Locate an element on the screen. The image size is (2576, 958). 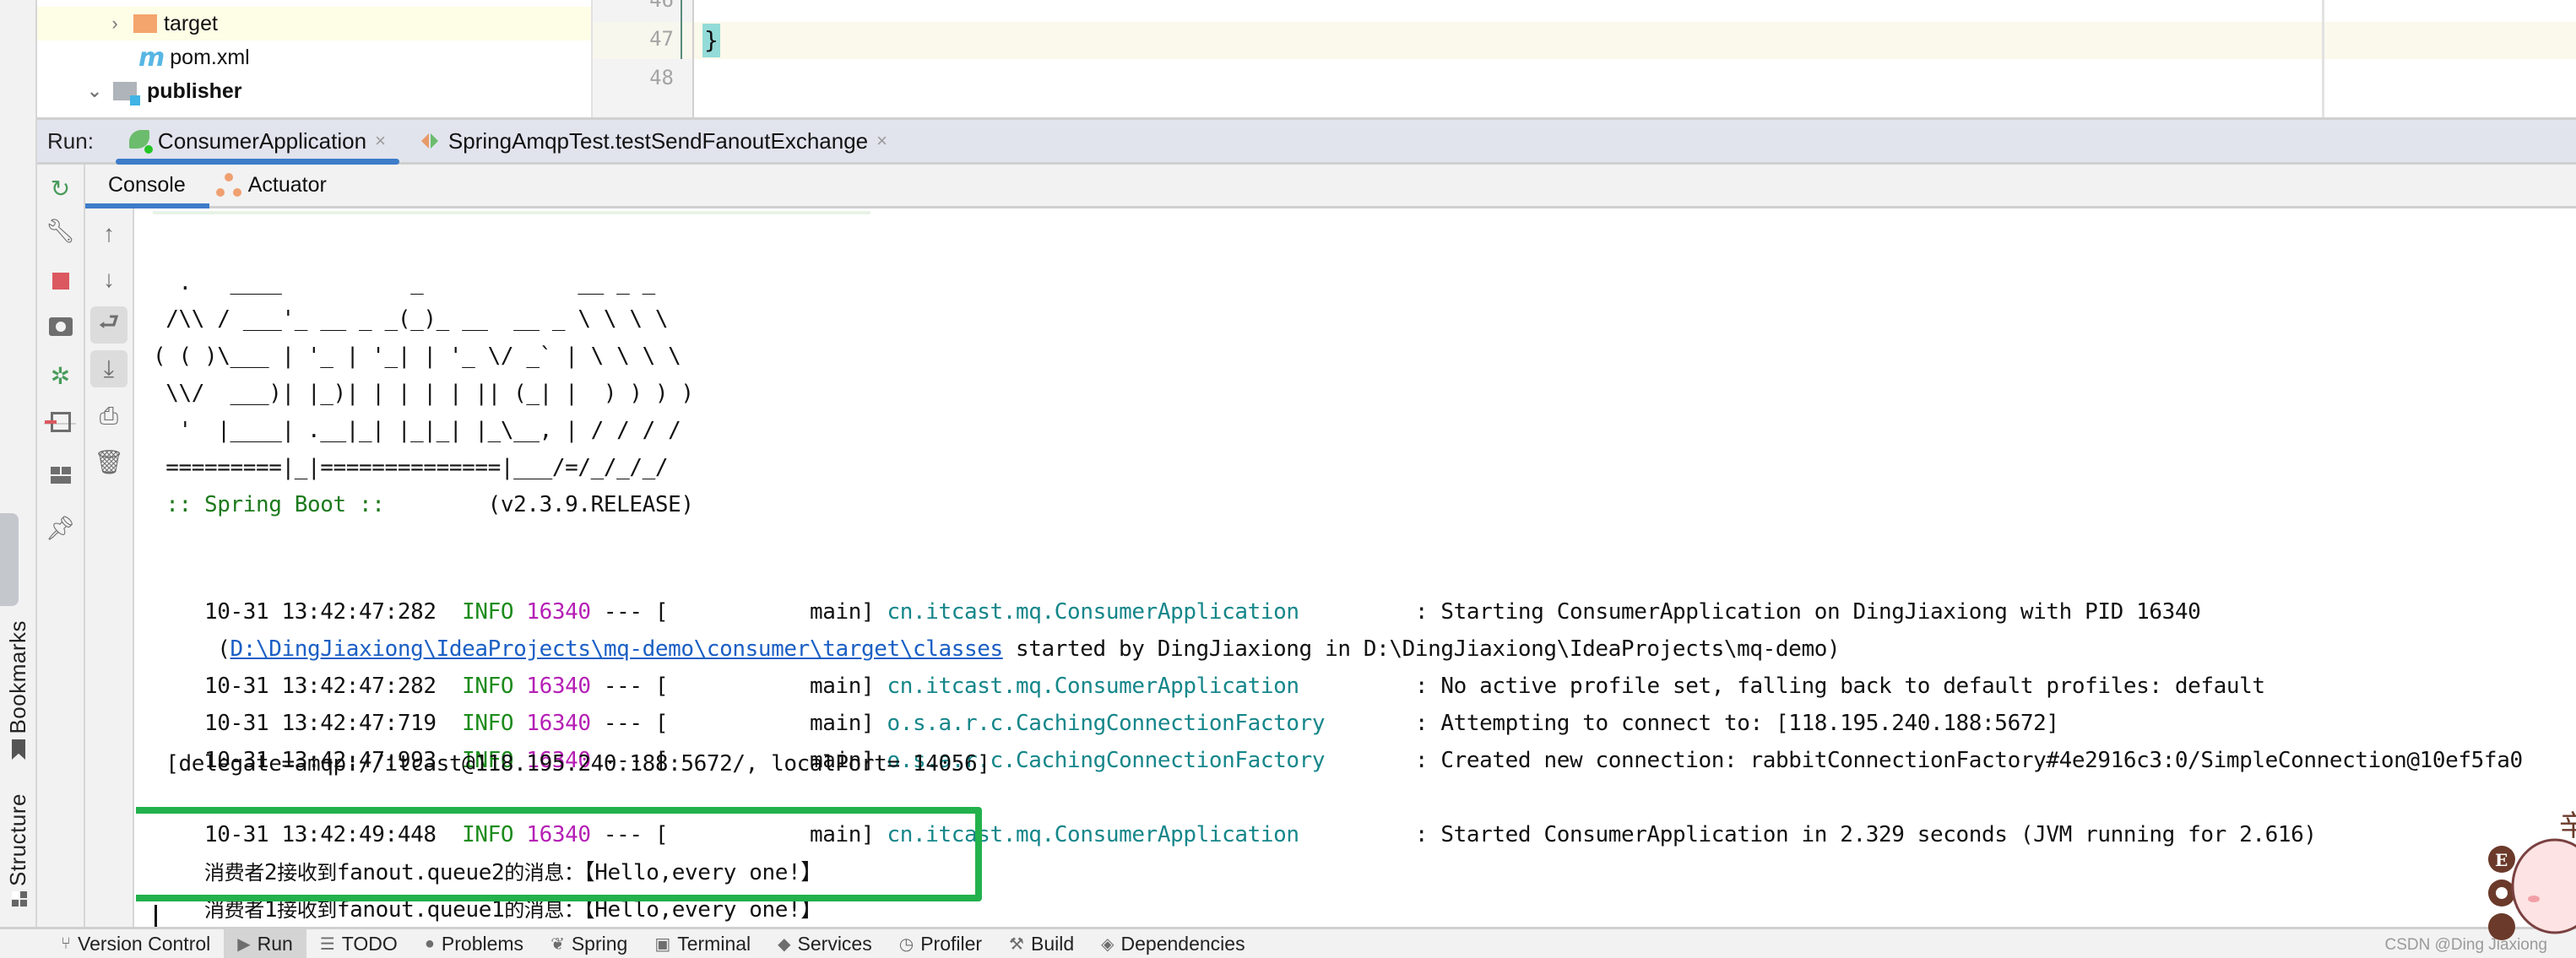
tool-button-label: Version Control is located at coordinates (144, 944).